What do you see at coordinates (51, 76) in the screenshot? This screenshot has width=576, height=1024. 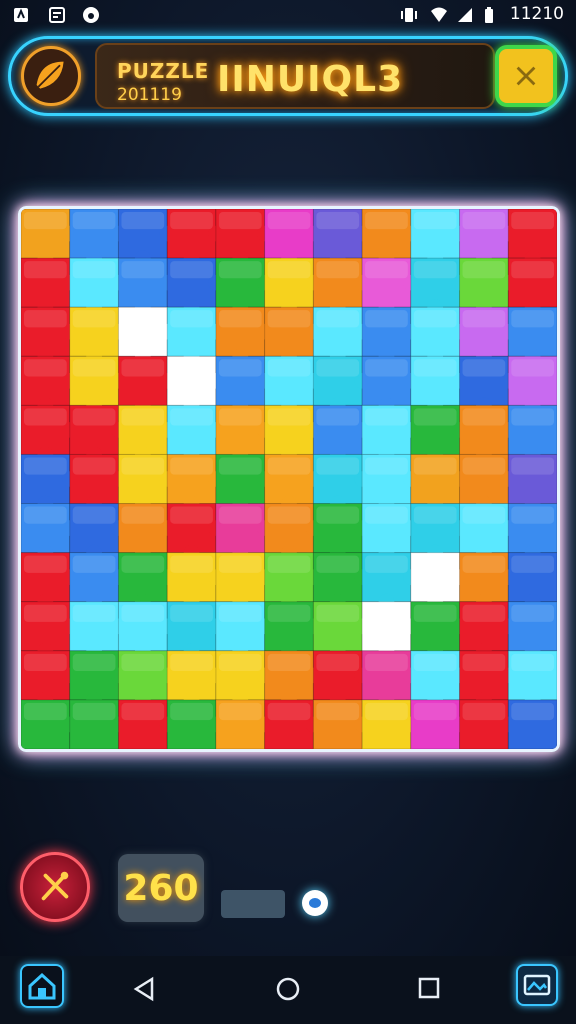 I see `leaf-logo-icon` at bounding box center [51, 76].